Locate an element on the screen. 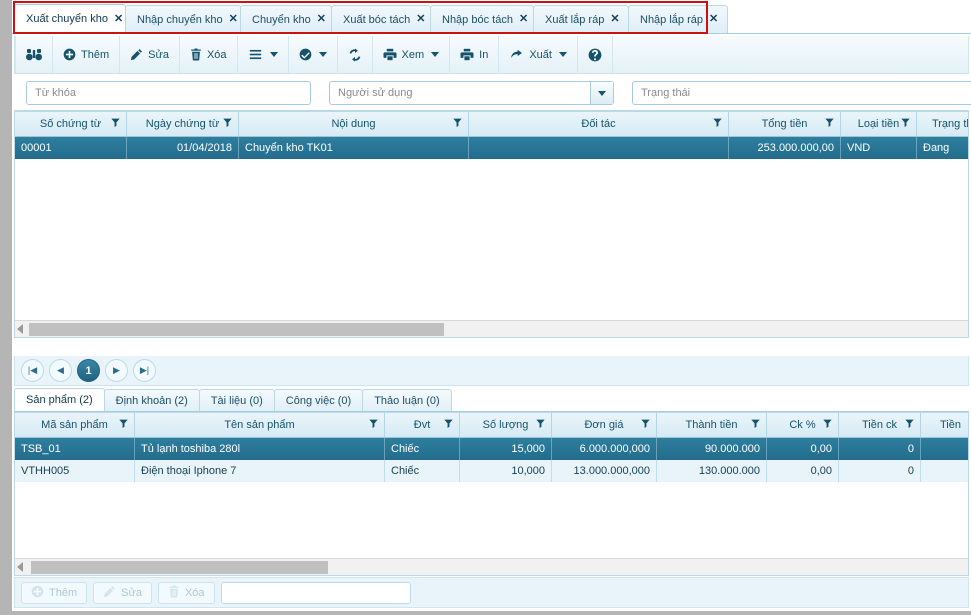 This screenshot has height=615, width=971. document-tab-label: Xuất chuyển kho is located at coordinates (67, 19).